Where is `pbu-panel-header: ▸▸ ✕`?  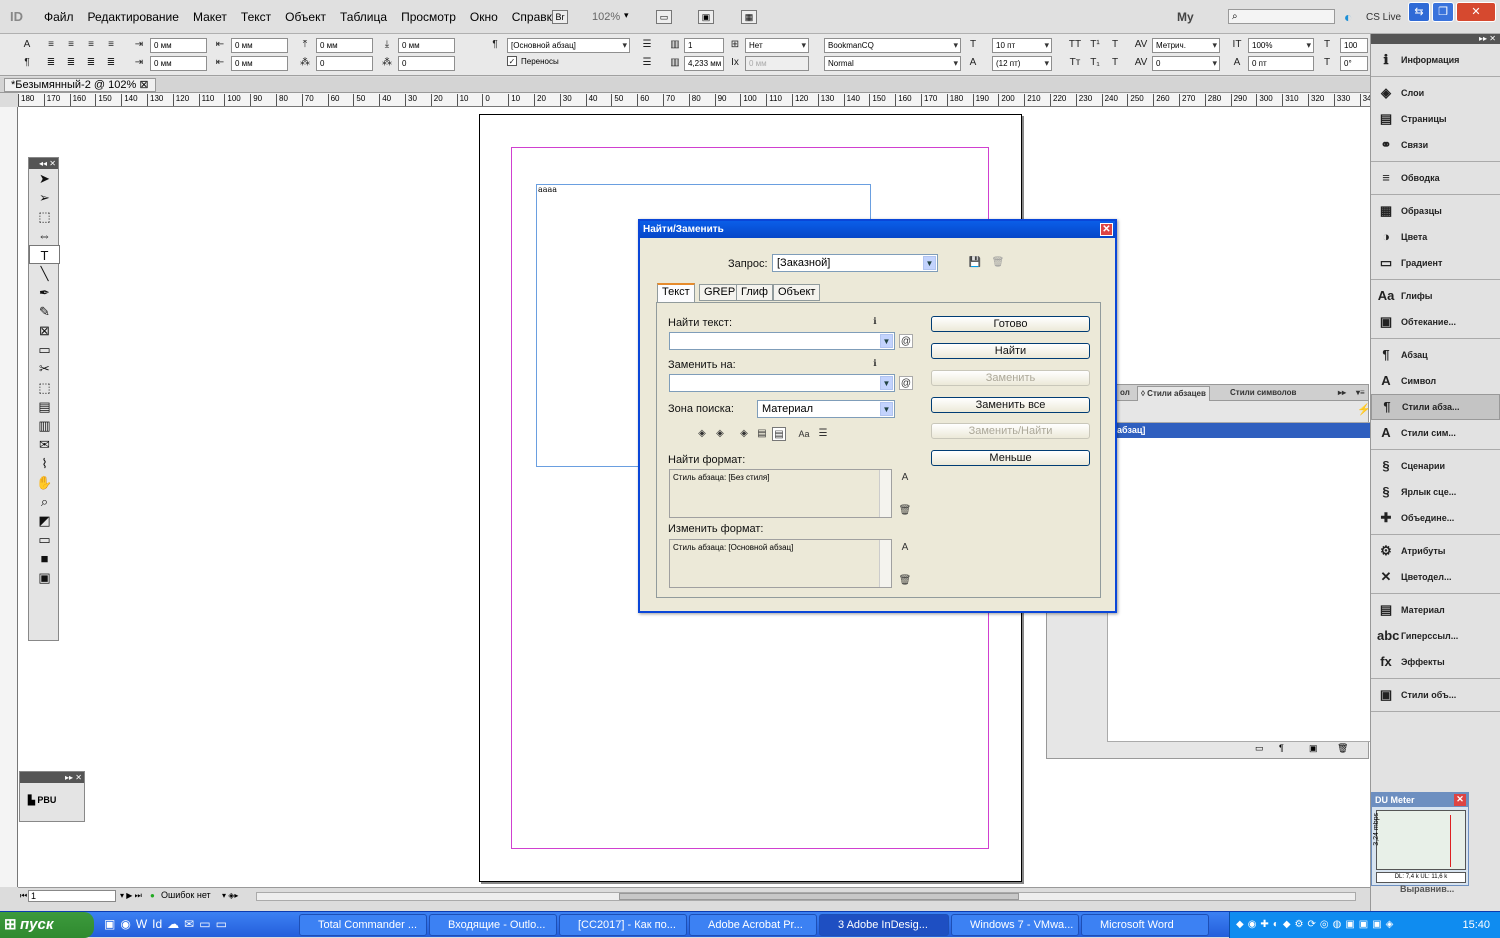 pbu-panel-header: ▸▸ ✕ is located at coordinates (52, 777).